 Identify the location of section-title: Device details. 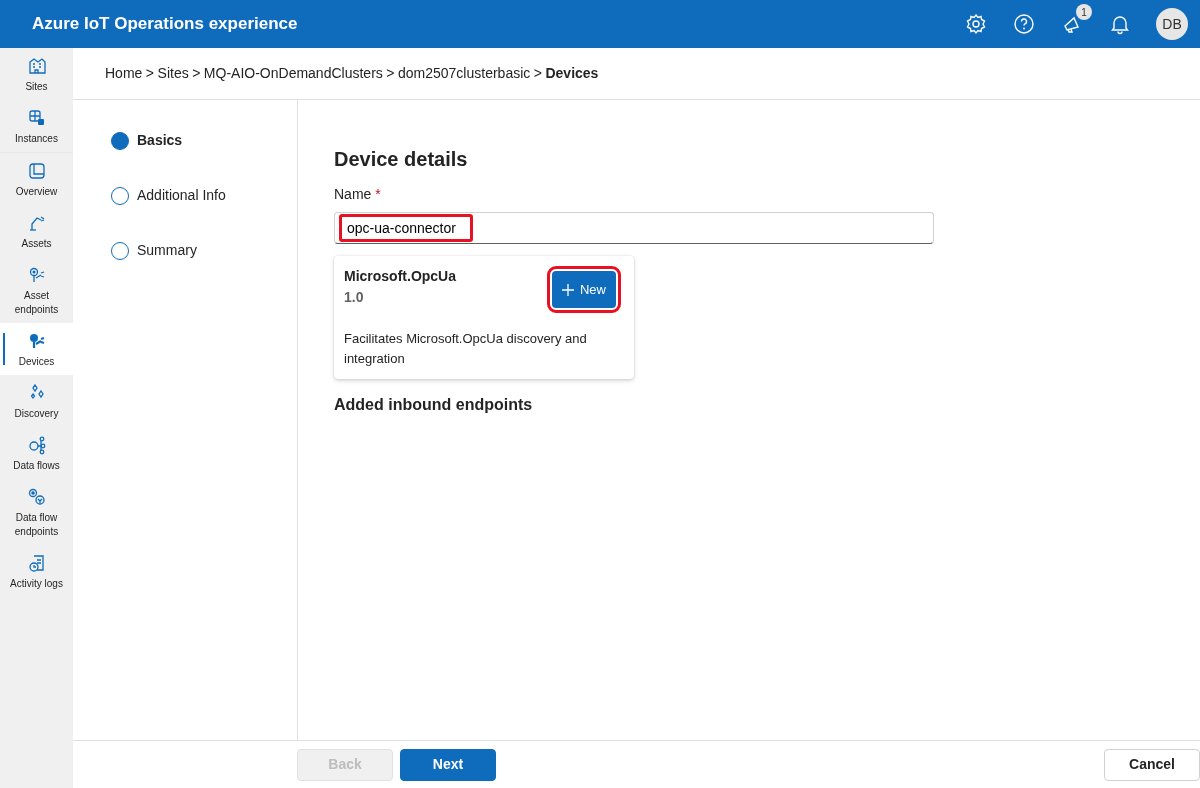
(401, 159).